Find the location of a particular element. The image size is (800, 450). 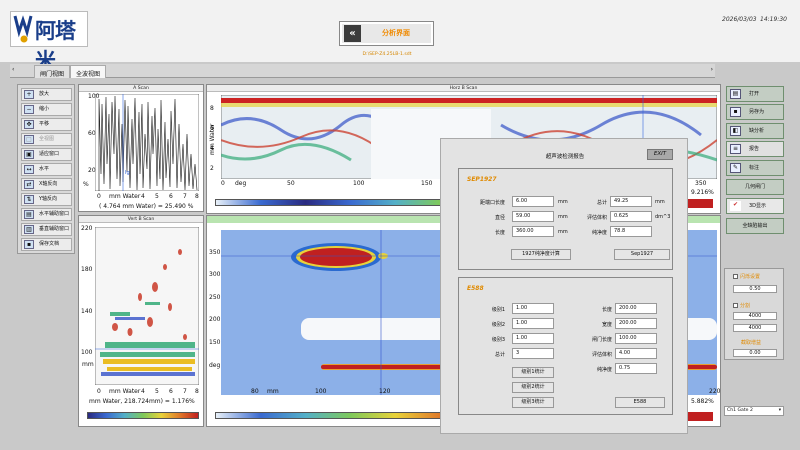

sep-total-input: 49.25 is located at coordinates (631, 201).